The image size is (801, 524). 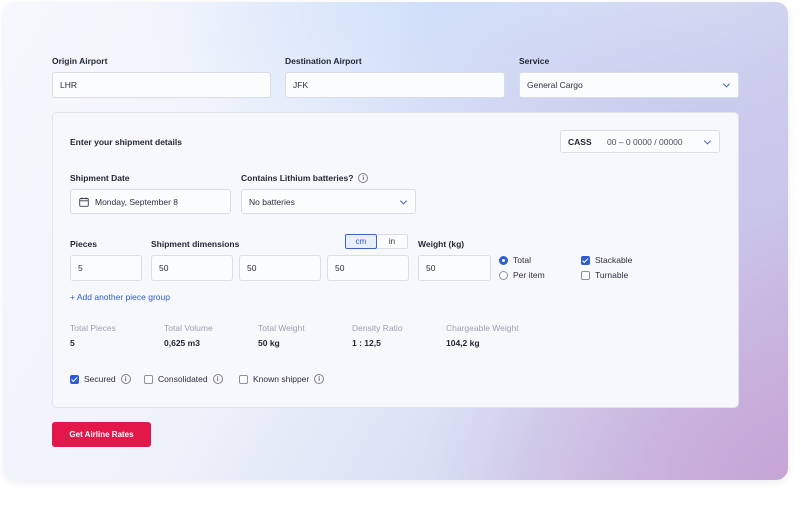 I want to click on weight-input: 50, so click(x=454, y=268).